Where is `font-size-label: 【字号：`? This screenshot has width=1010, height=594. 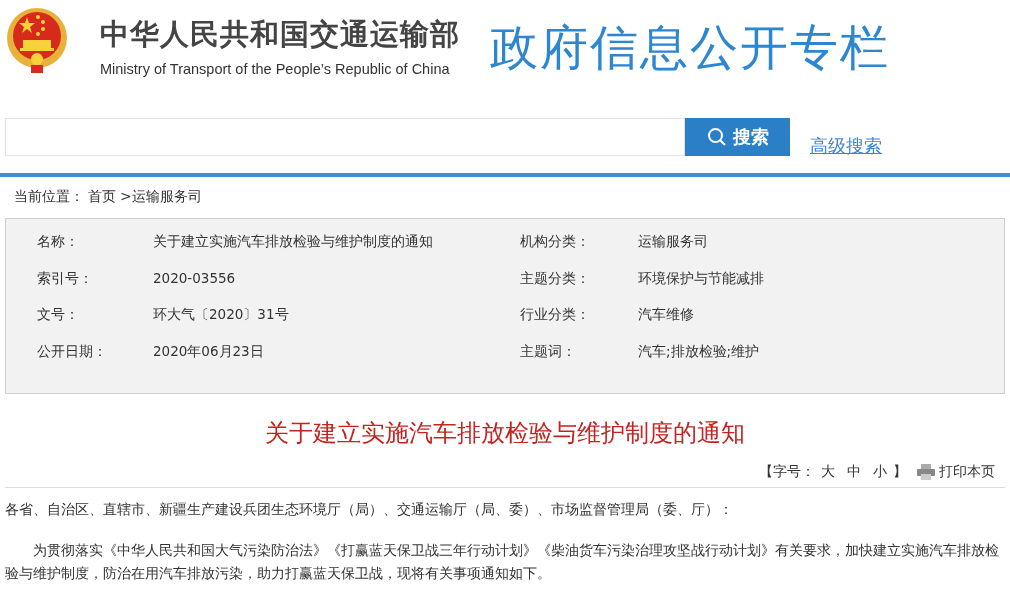
font-size-label: 【字号： is located at coordinates (787, 472).